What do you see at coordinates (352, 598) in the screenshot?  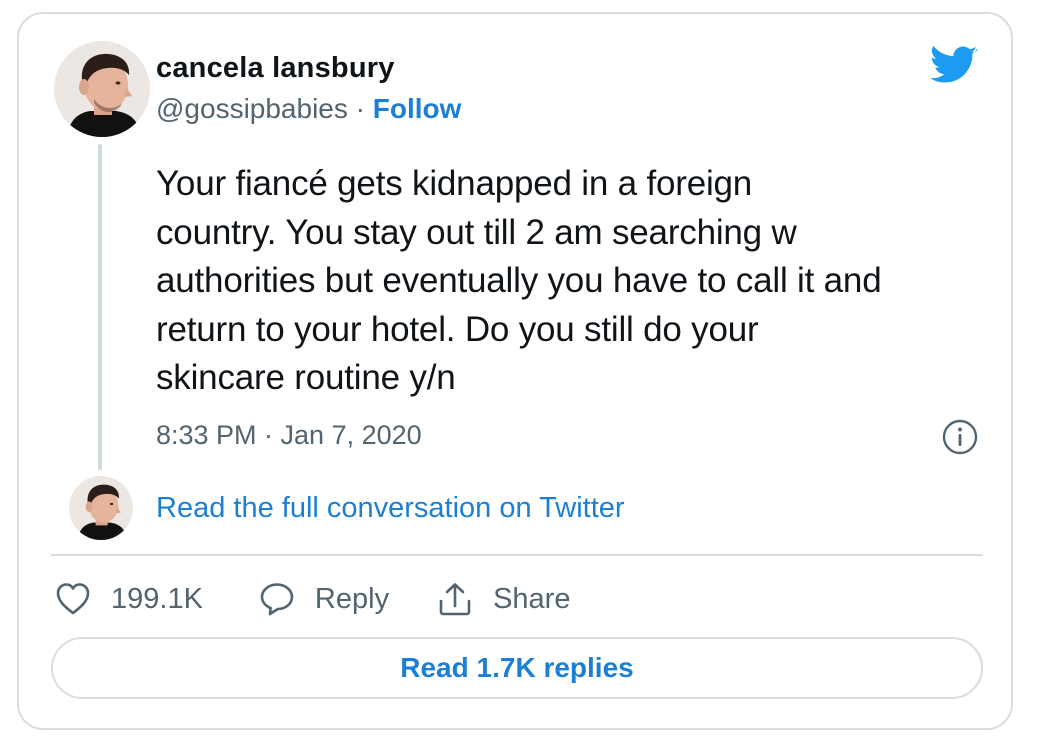 I see `reply-label: Reply` at bounding box center [352, 598].